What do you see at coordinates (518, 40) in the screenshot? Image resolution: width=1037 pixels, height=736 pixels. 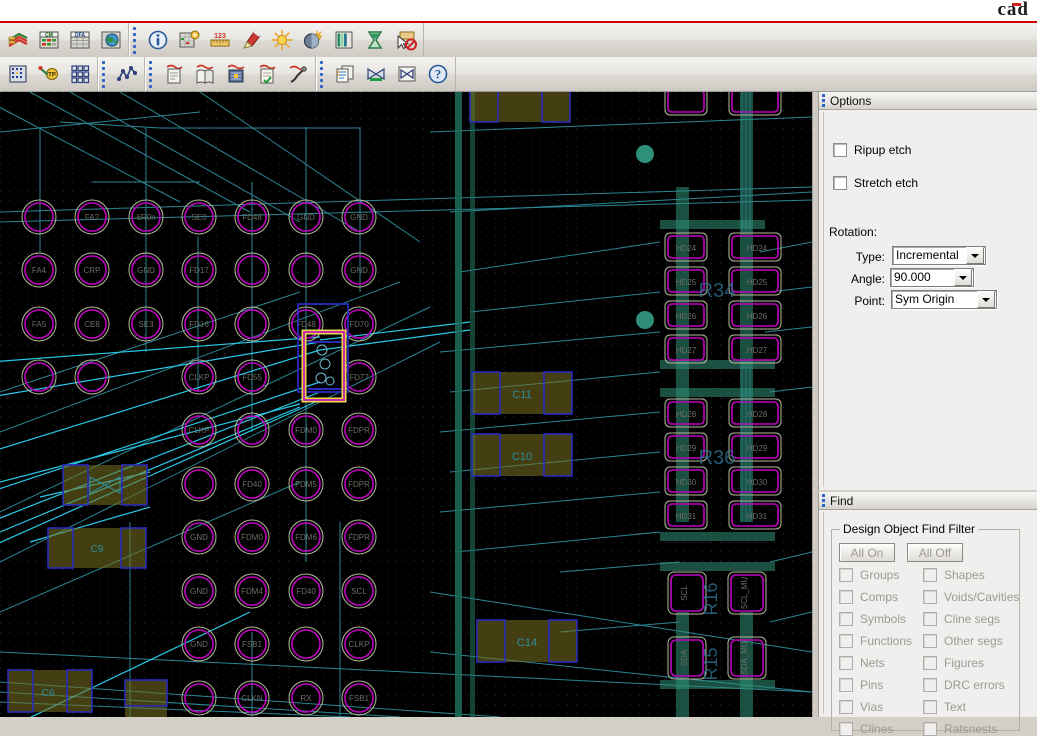 I see `toolbar-row-1: CM DFA 123` at bounding box center [518, 40].